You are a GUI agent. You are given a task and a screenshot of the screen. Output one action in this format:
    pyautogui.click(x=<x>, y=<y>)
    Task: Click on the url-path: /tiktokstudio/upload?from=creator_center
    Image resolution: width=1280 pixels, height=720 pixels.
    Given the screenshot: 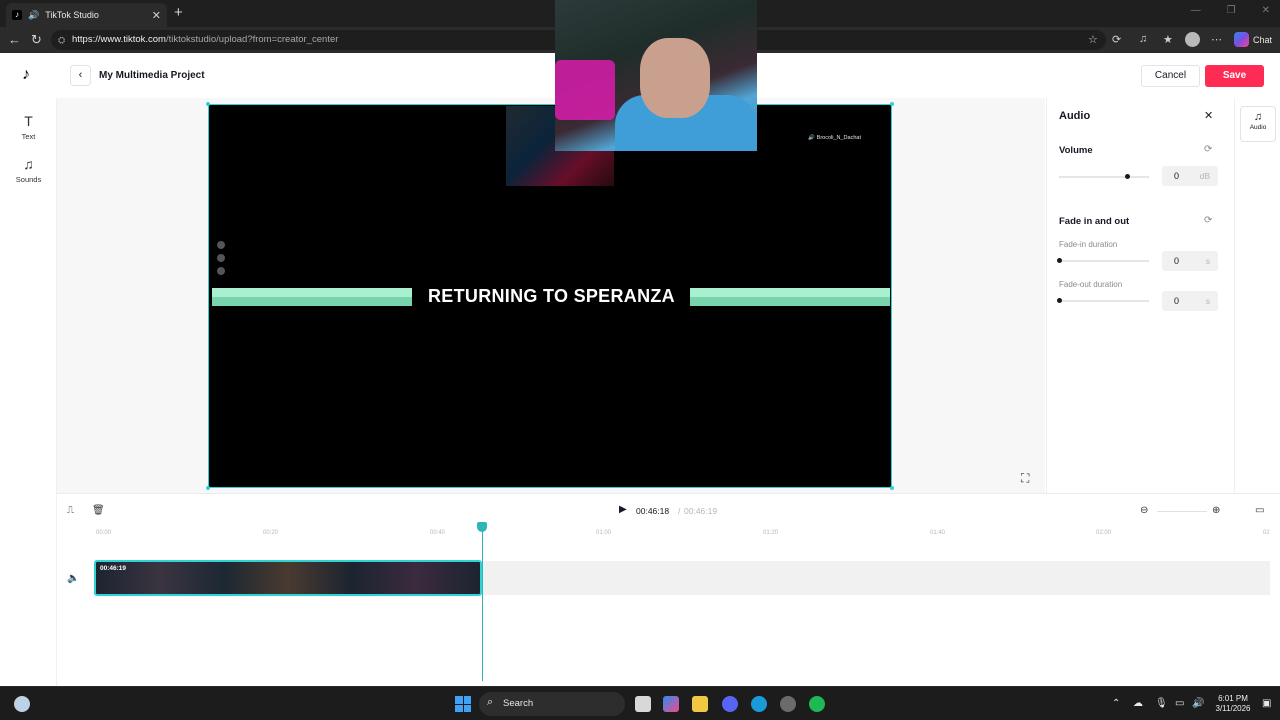 What is the action you would take?
    pyautogui.click(x=252, y=39)
    